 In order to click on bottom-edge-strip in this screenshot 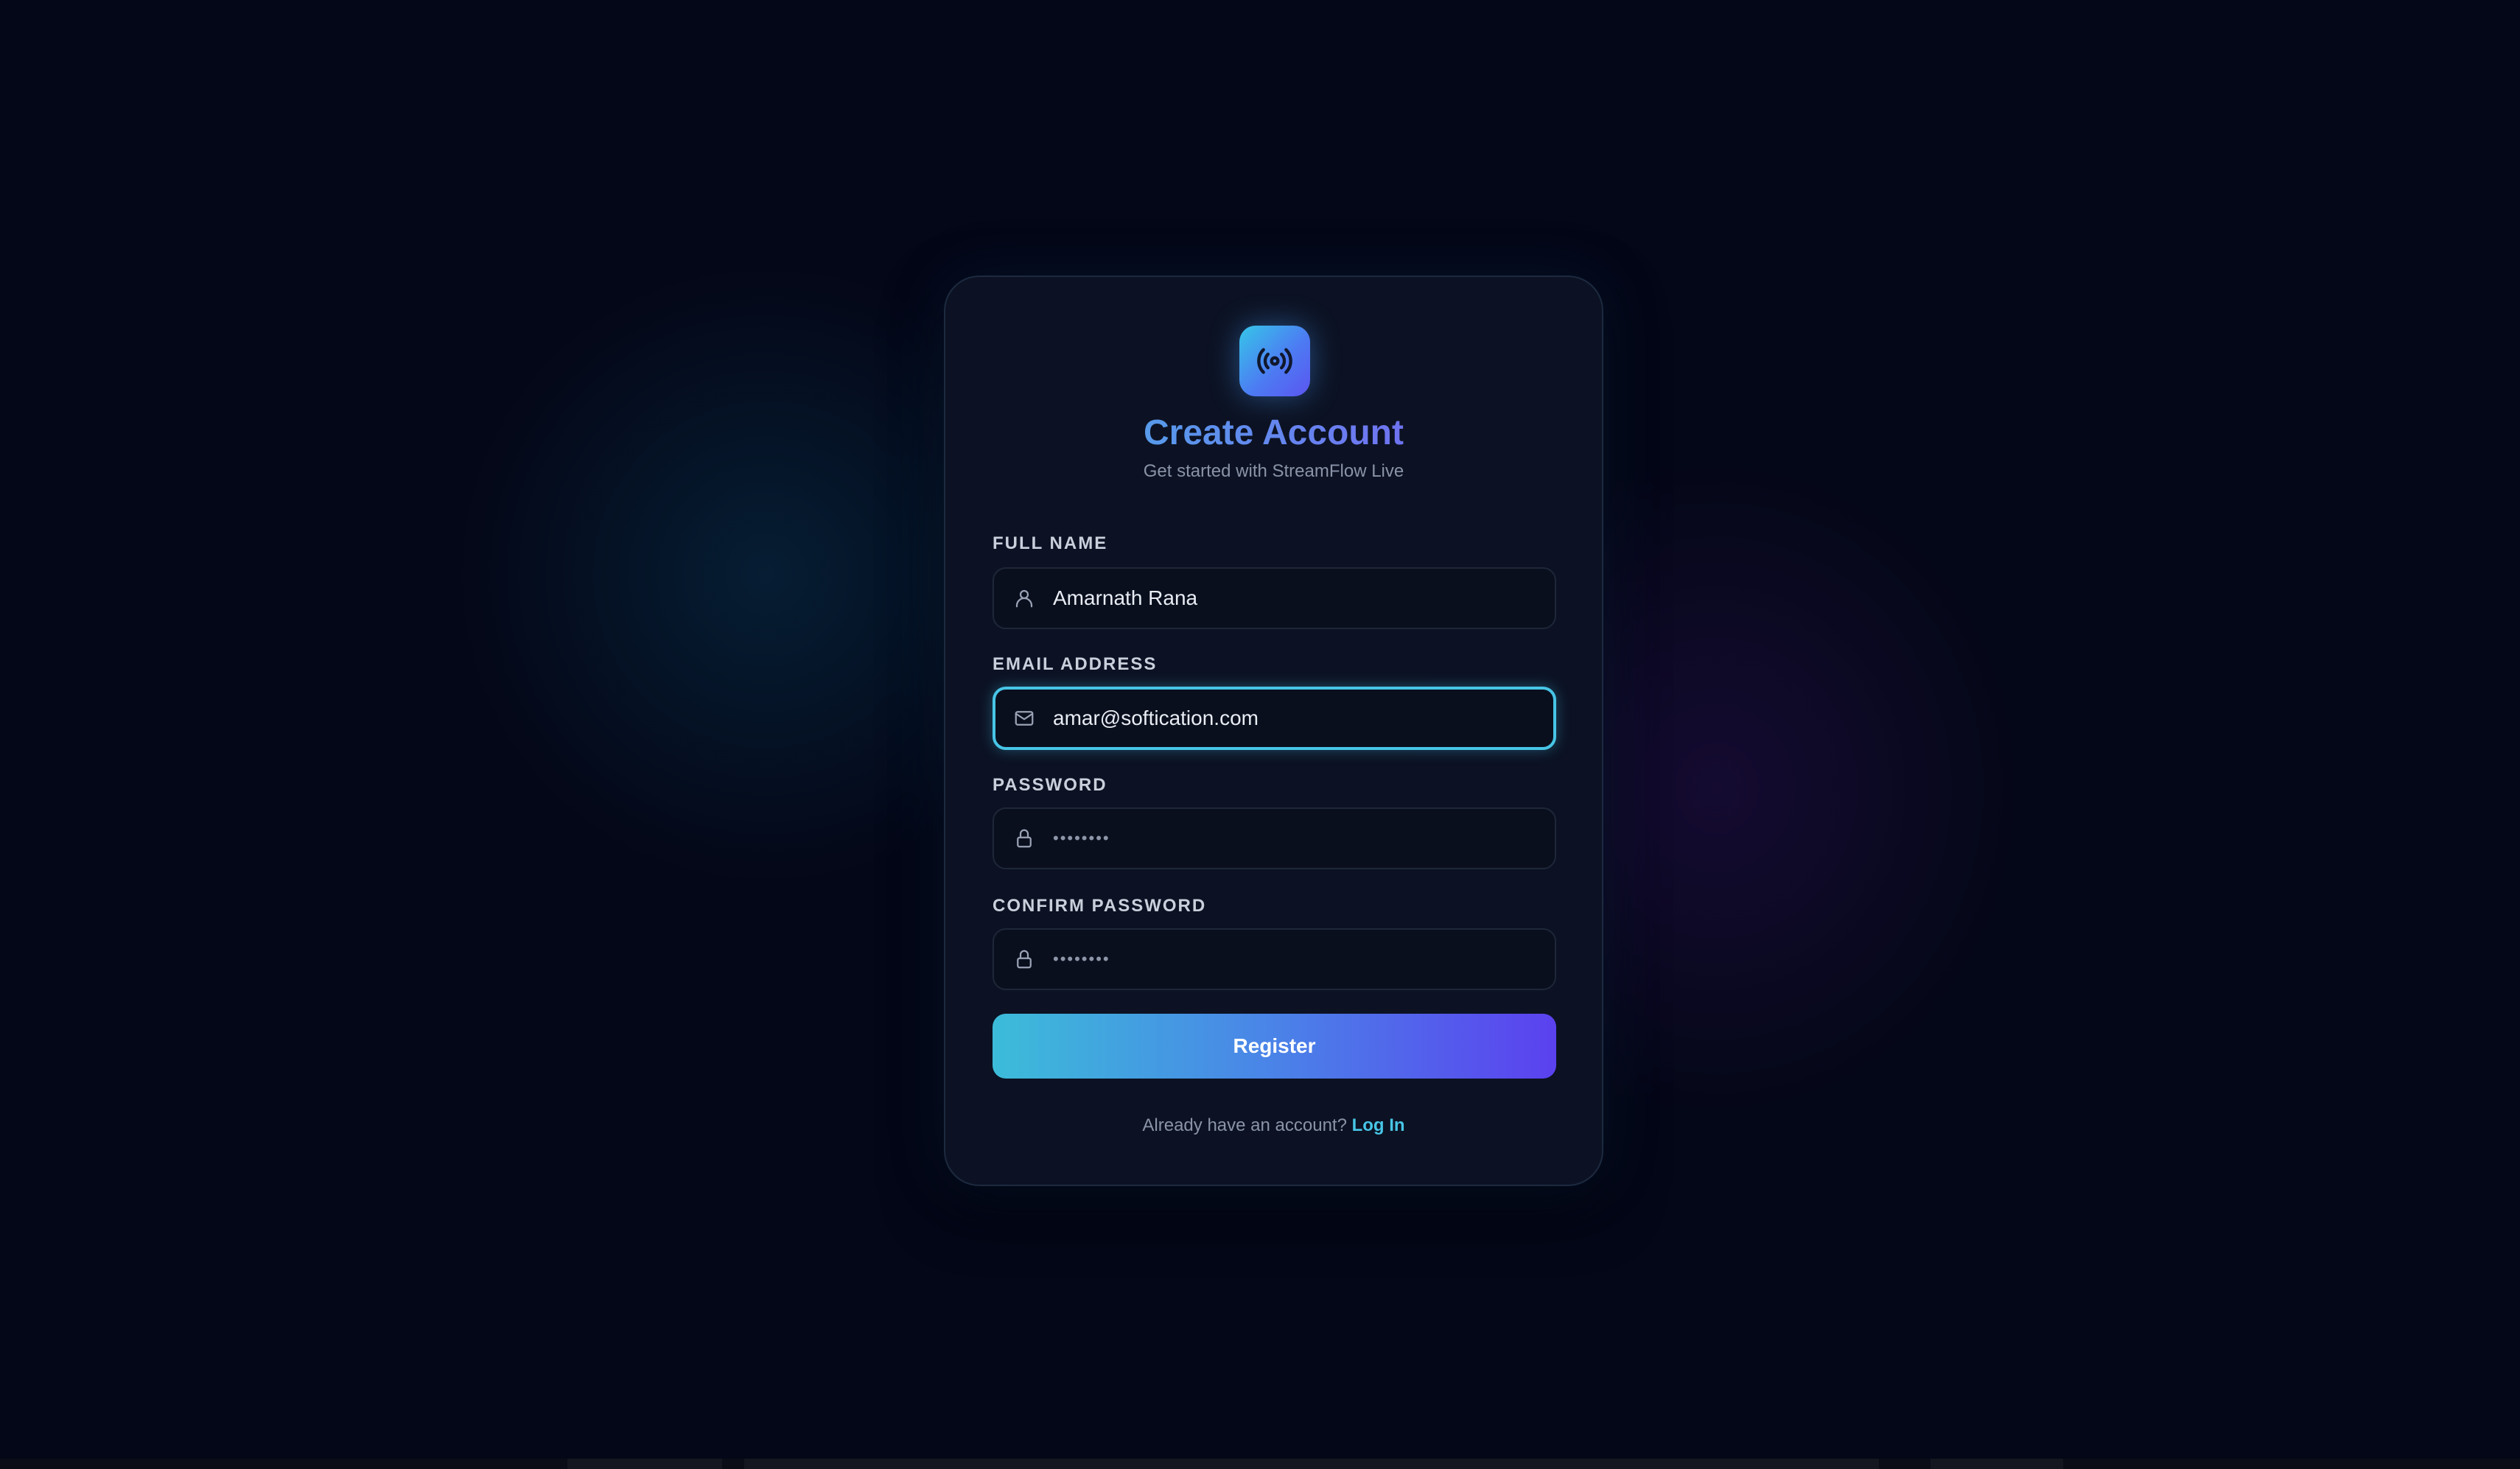, I will do `click(1260, 1464)`.